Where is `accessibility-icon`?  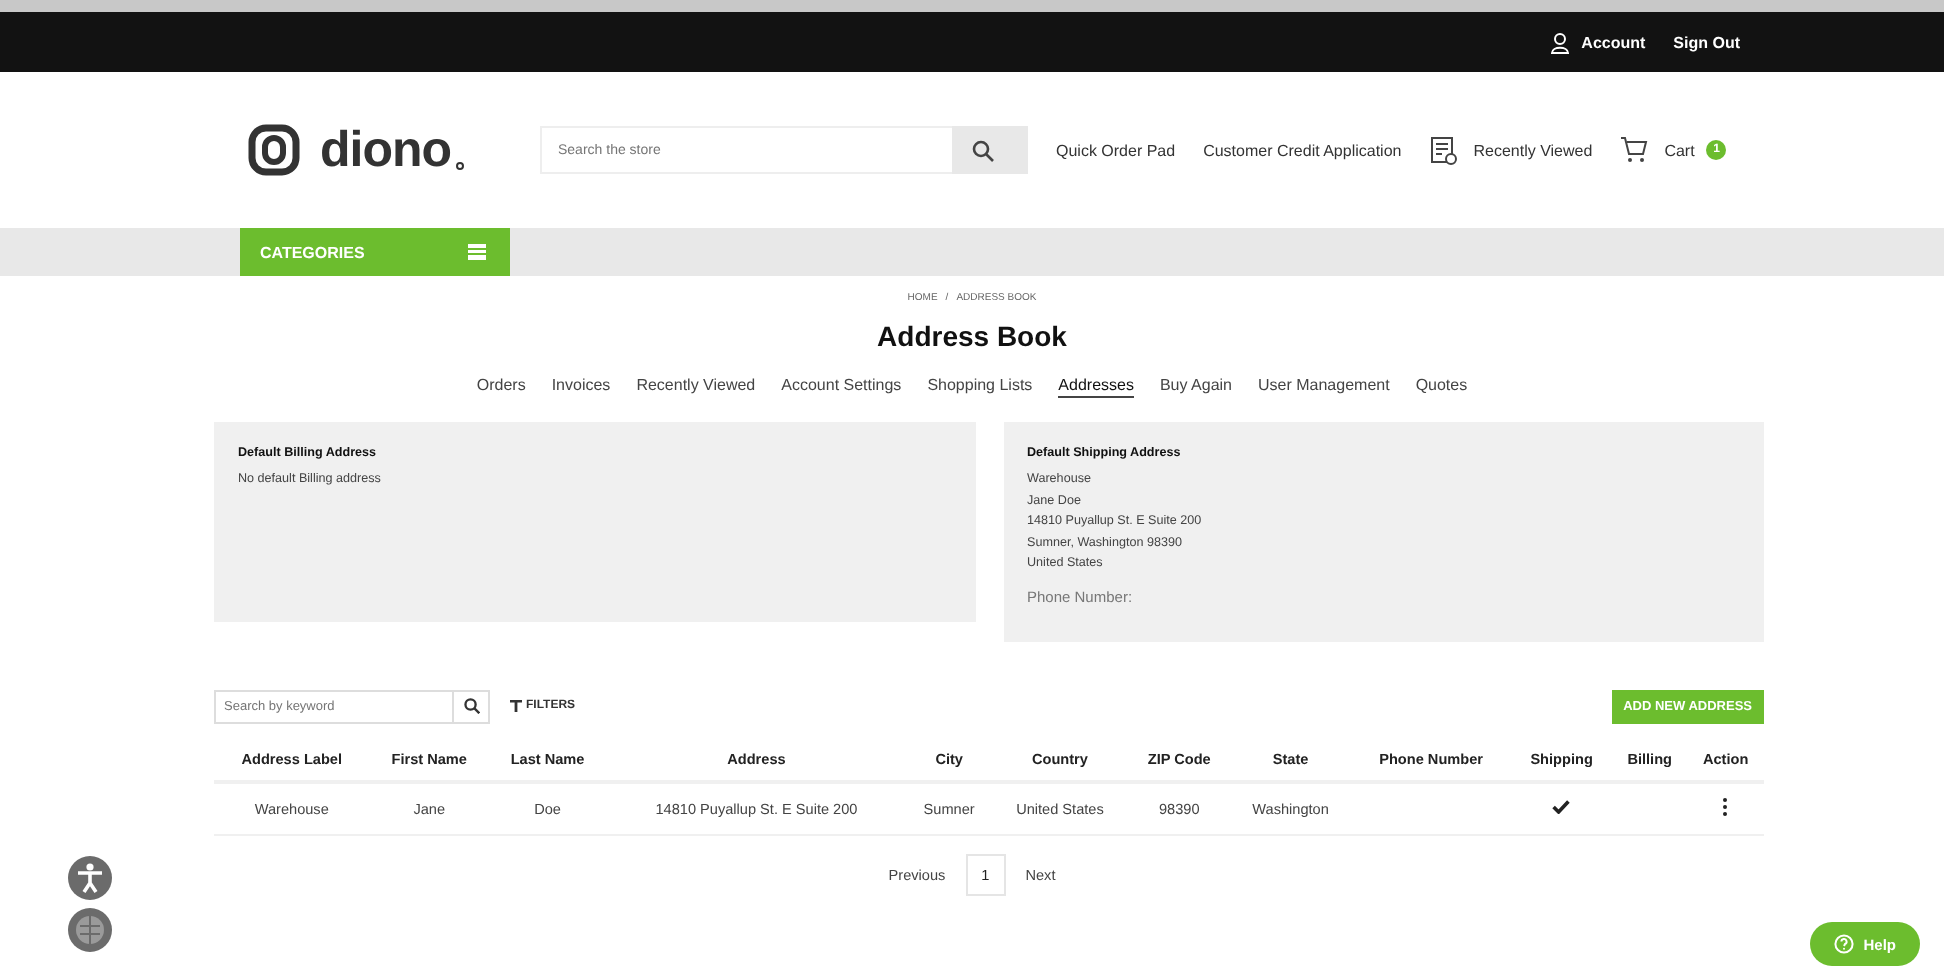 accessibility-icon is located at coordinates (90, 878).